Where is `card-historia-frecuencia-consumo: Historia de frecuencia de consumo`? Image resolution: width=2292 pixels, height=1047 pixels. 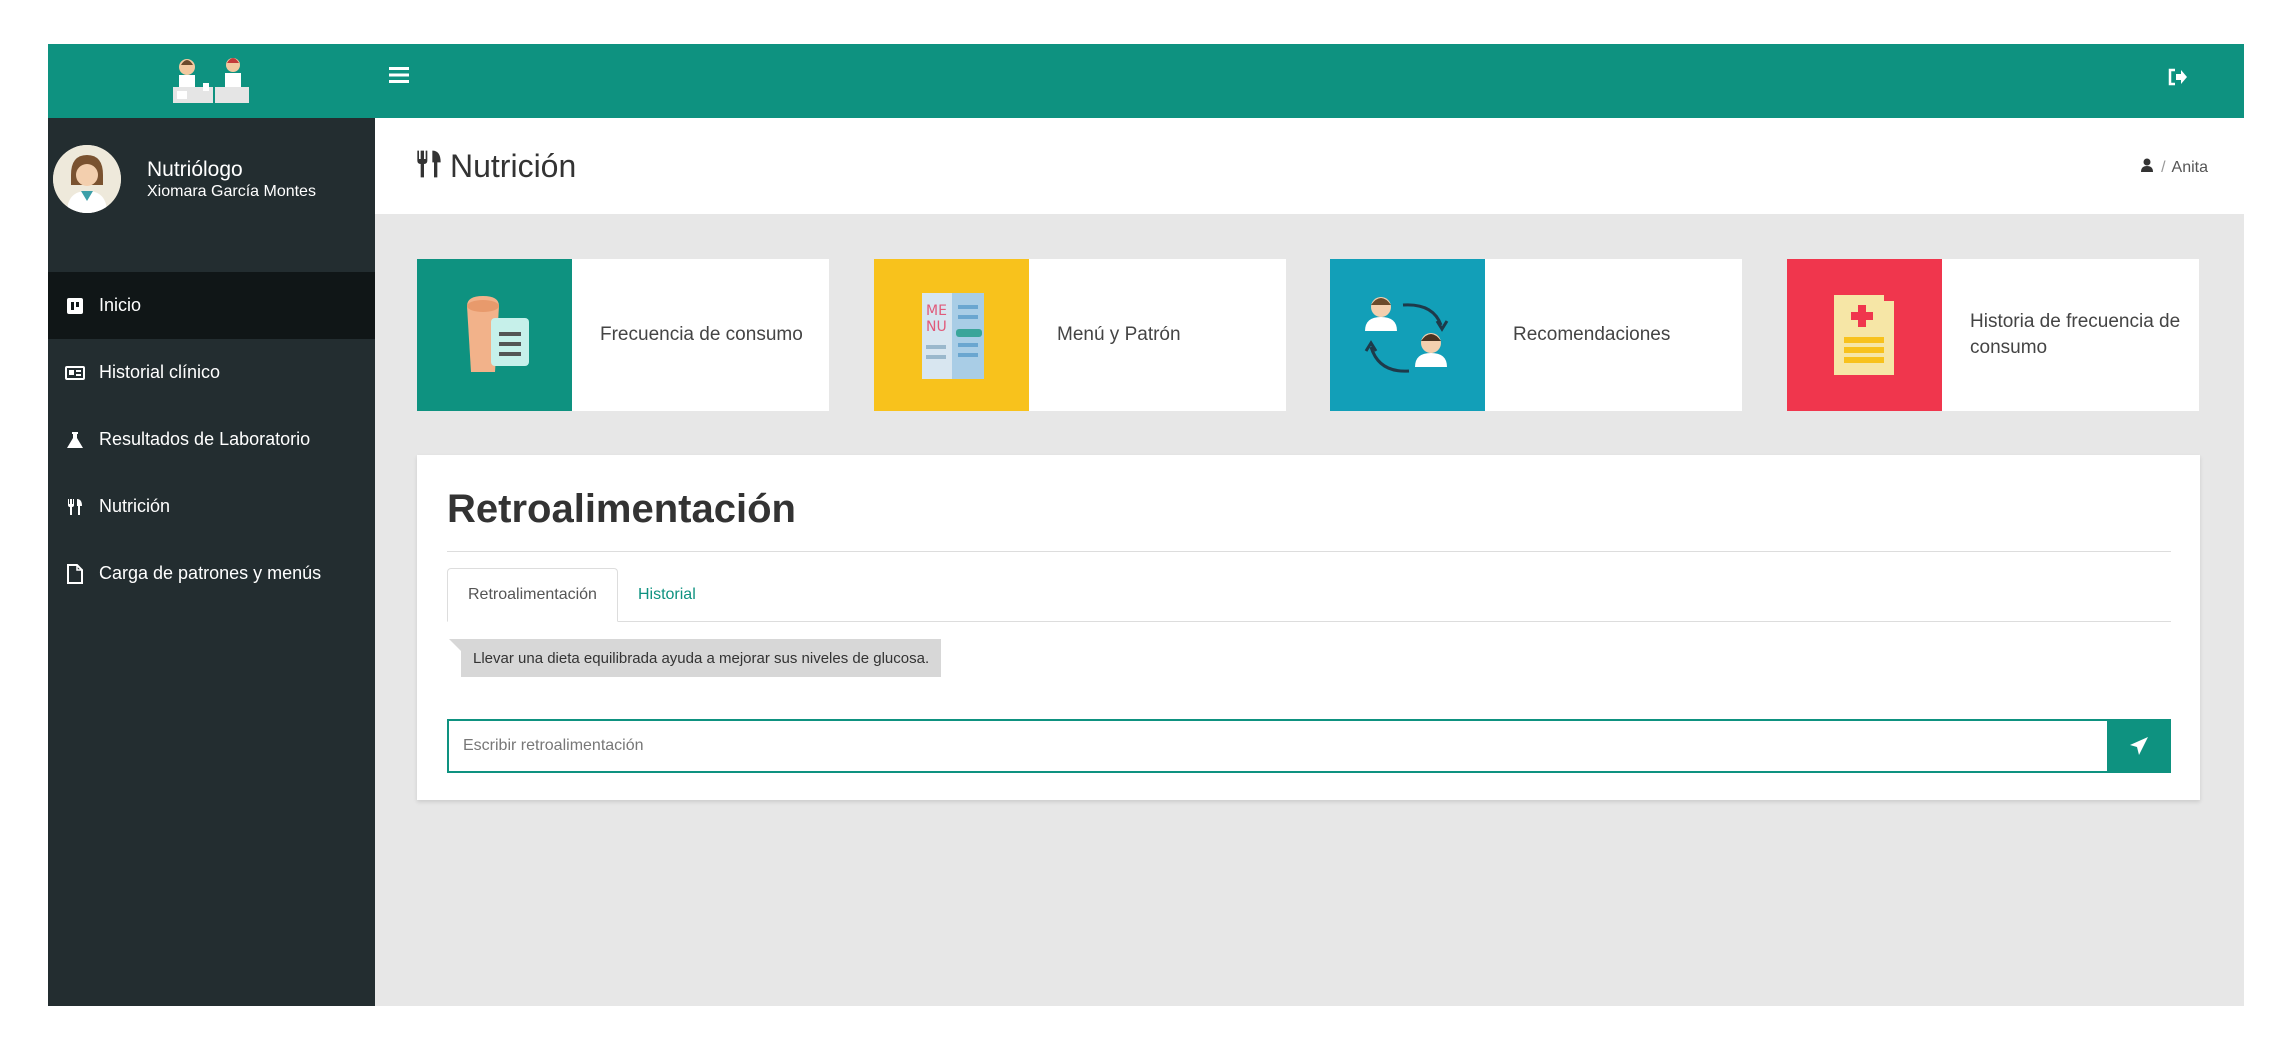 card-historia-frecuencia-consumo: Historia de frecuencia de consumo is located at coordinates (1993, 335).